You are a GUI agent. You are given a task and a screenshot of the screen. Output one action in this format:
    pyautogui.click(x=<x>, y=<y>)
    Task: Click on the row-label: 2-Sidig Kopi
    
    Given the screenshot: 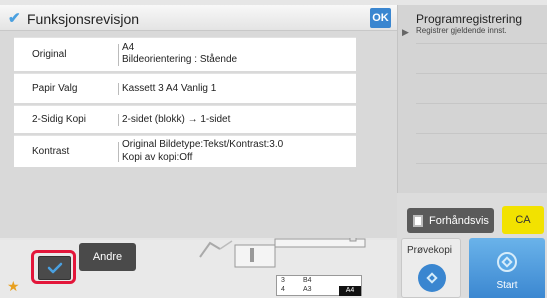 What is the action you would take?
    pyautogui.click(x=59, y=119)
    